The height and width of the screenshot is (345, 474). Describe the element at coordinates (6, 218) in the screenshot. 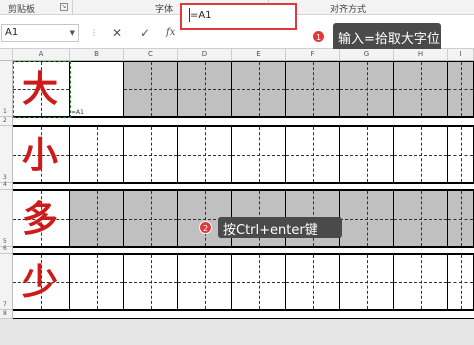

I see `row-header: 5` at that location.